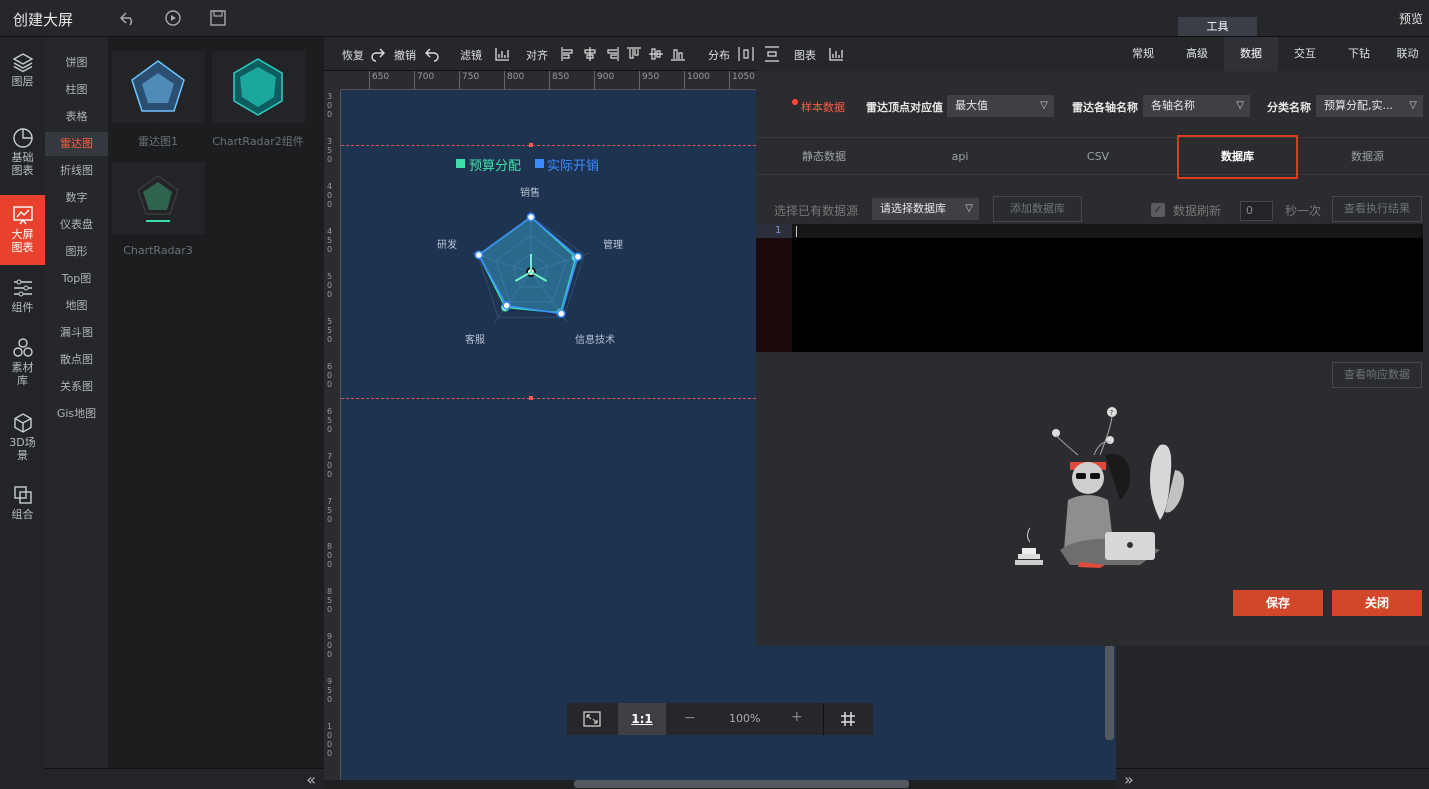  Describe the element at coordinates (568, 54) in the screenshot. I see `align-left-icon` at that location.